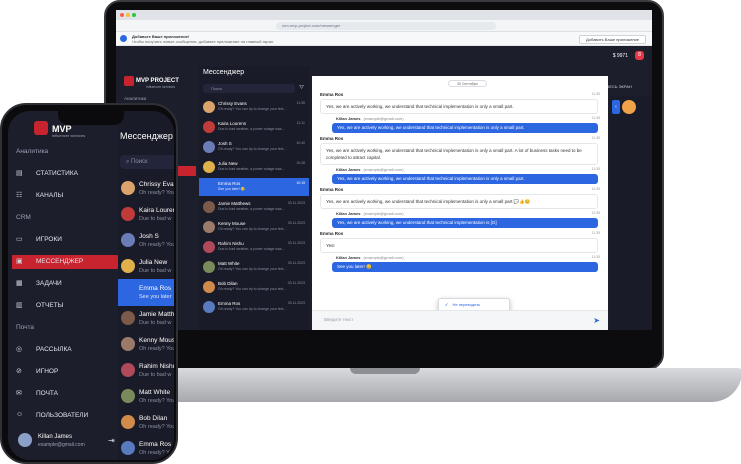  I want to click on chat-list-item: Emma Ros Oh ready? You c, so click(146, 447).